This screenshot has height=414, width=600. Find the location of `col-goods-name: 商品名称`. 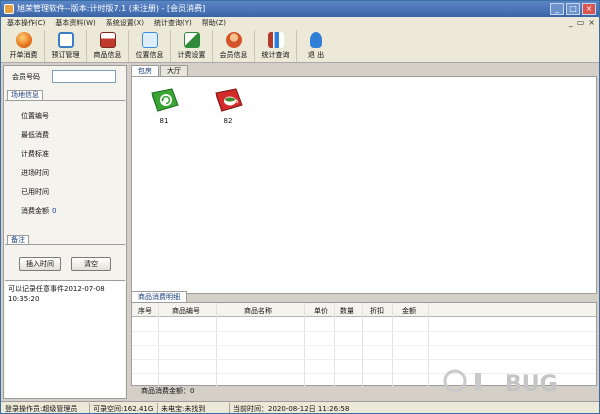

col-goods-name: 商品名称 is located at coordinates (258, 311).